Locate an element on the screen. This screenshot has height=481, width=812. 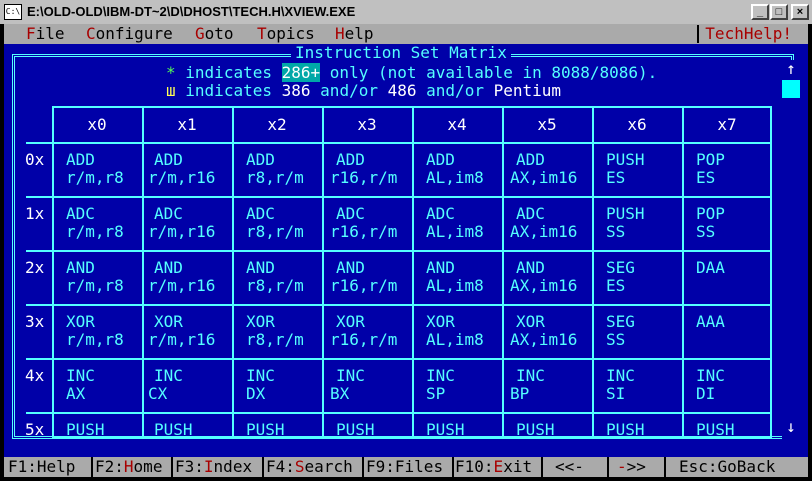
matrix-cell: AND r/m,r16 is located at coordinates (193, 277).